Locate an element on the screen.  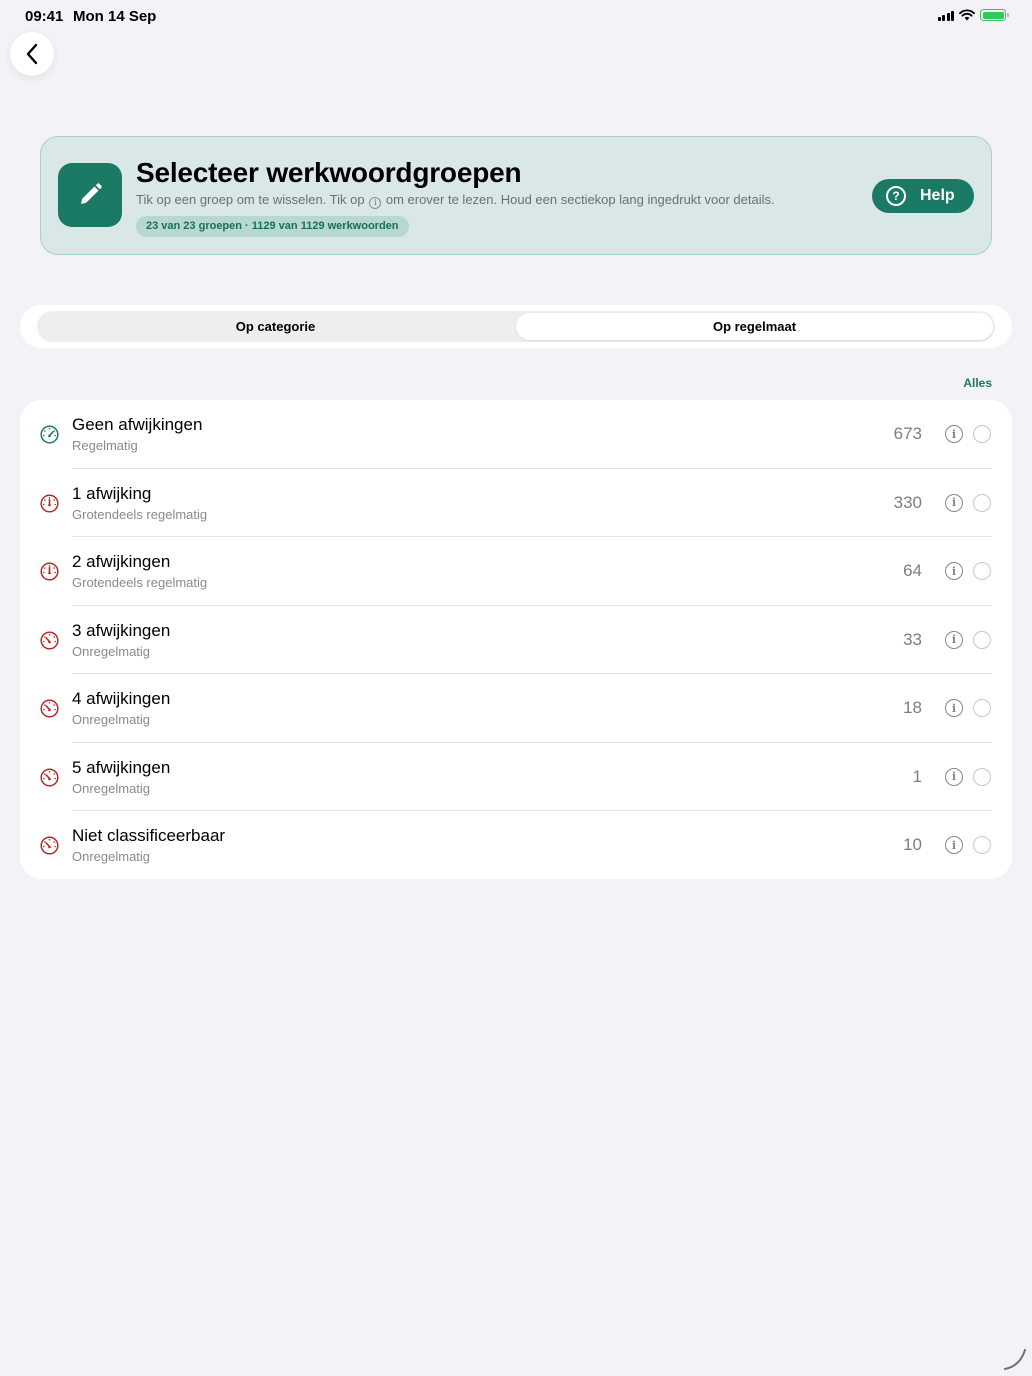
list-item: 5 afwijkingen Onregelmatig 1 i is located at coordinates (516, 777).